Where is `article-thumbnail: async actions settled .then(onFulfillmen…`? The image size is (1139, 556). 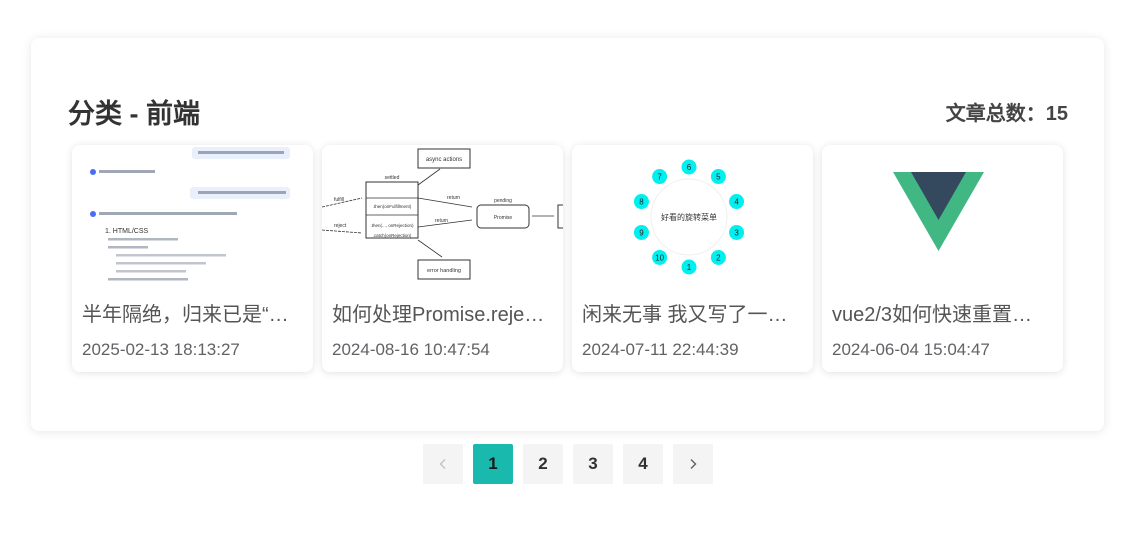 article-thumbnail: async actions settled .then(onFulfillmen… is located at coordinates (442, 214).